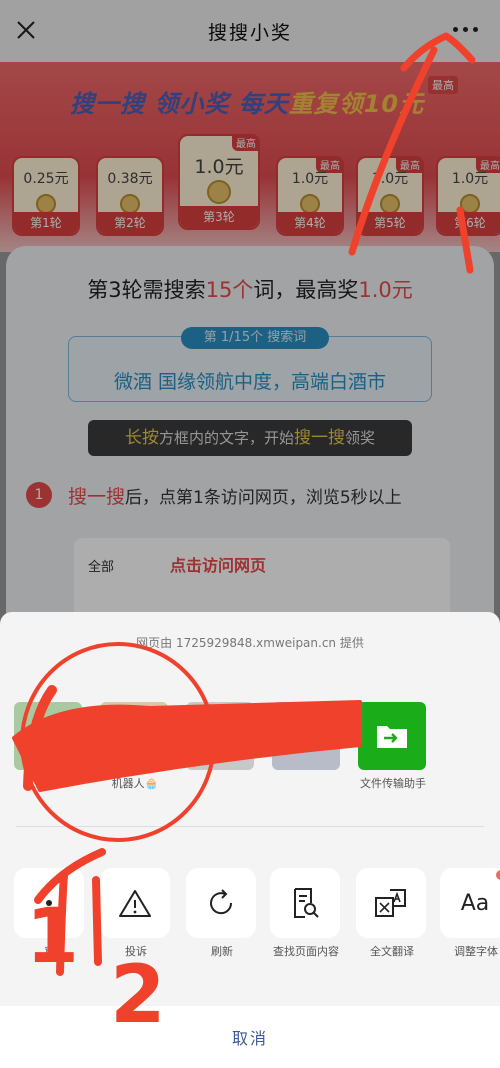 Image resolution: width=500 pixels, height=1068 pixels. I want to click on page-provider-text: 网页由 1725929848.xmweipan.cn 提供, so click(250, 643).